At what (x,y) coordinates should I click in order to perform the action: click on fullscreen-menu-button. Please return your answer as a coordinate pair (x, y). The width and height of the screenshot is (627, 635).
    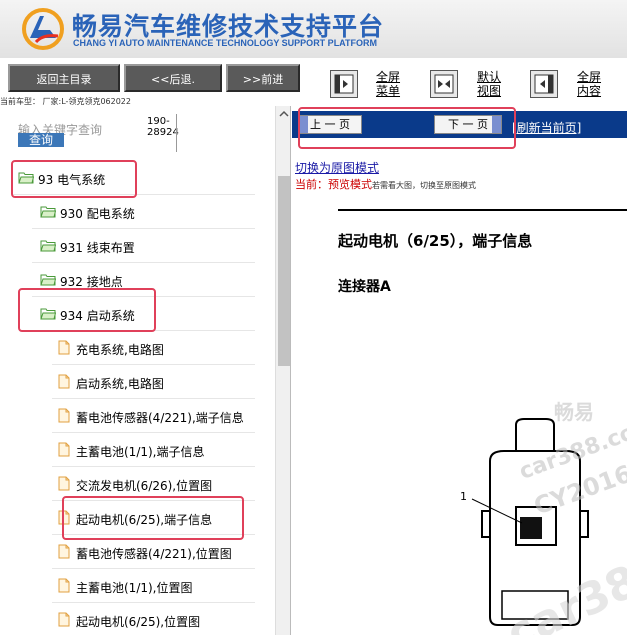
    Looking at the image, I should click on (344, 84).